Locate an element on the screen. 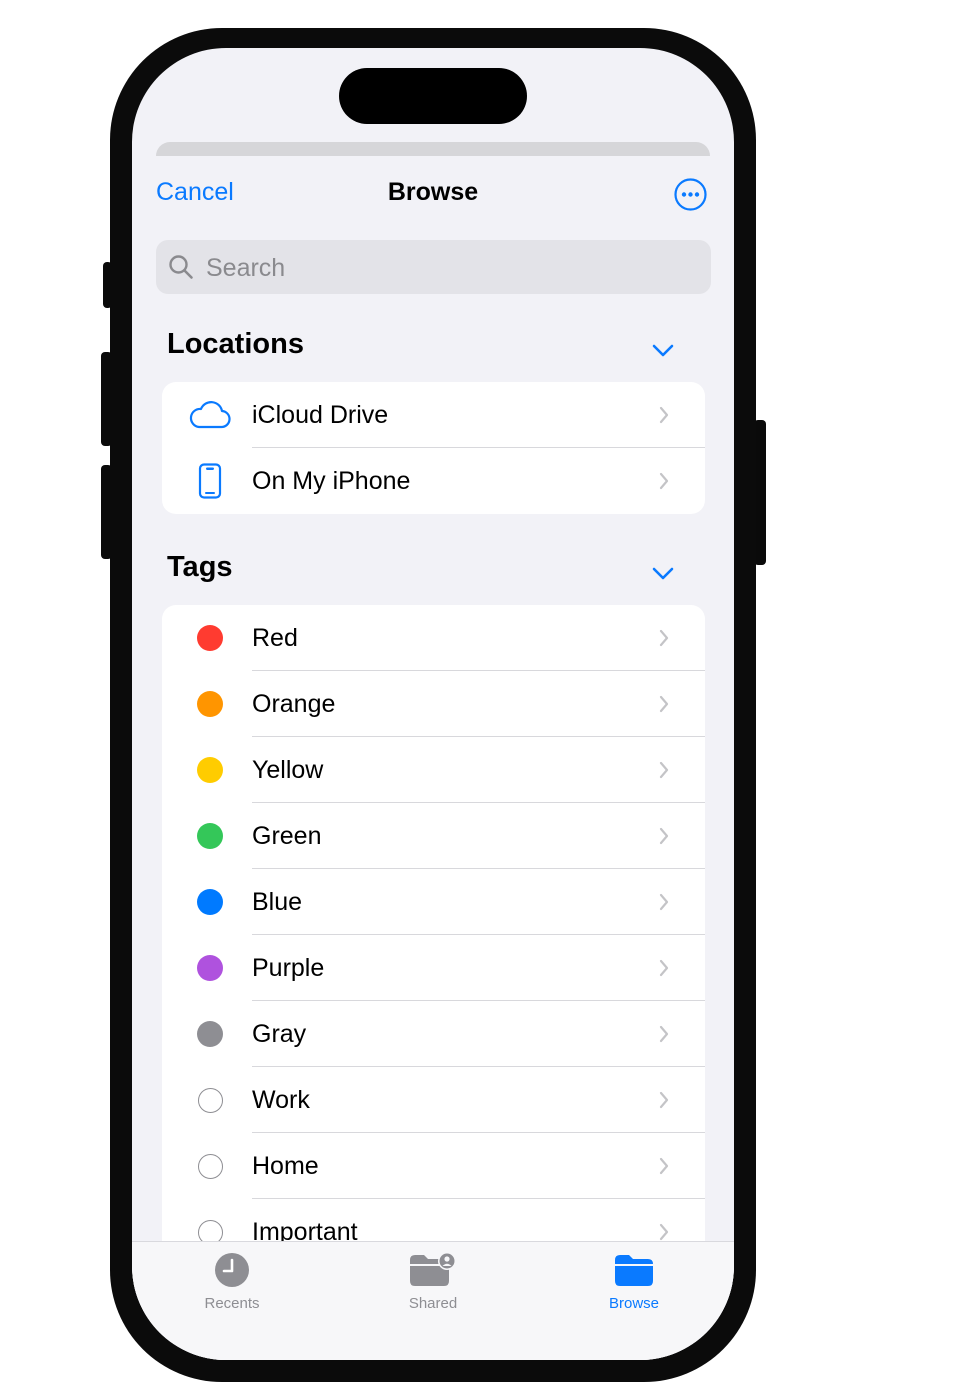  tag-item-red: Red is located at coordinates (433, 638).